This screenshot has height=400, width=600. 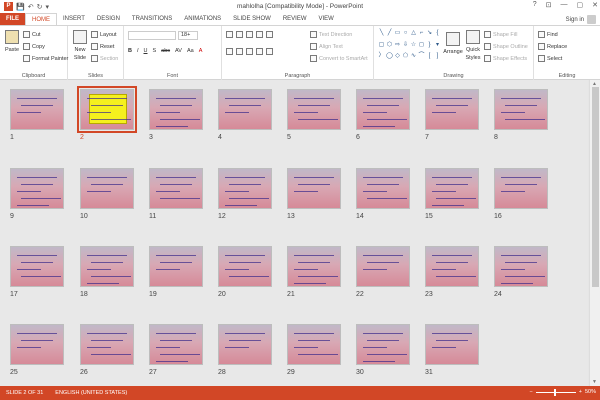 I want to click on pentagon-shape-icon: ⬠, so click(x=405, y=57).